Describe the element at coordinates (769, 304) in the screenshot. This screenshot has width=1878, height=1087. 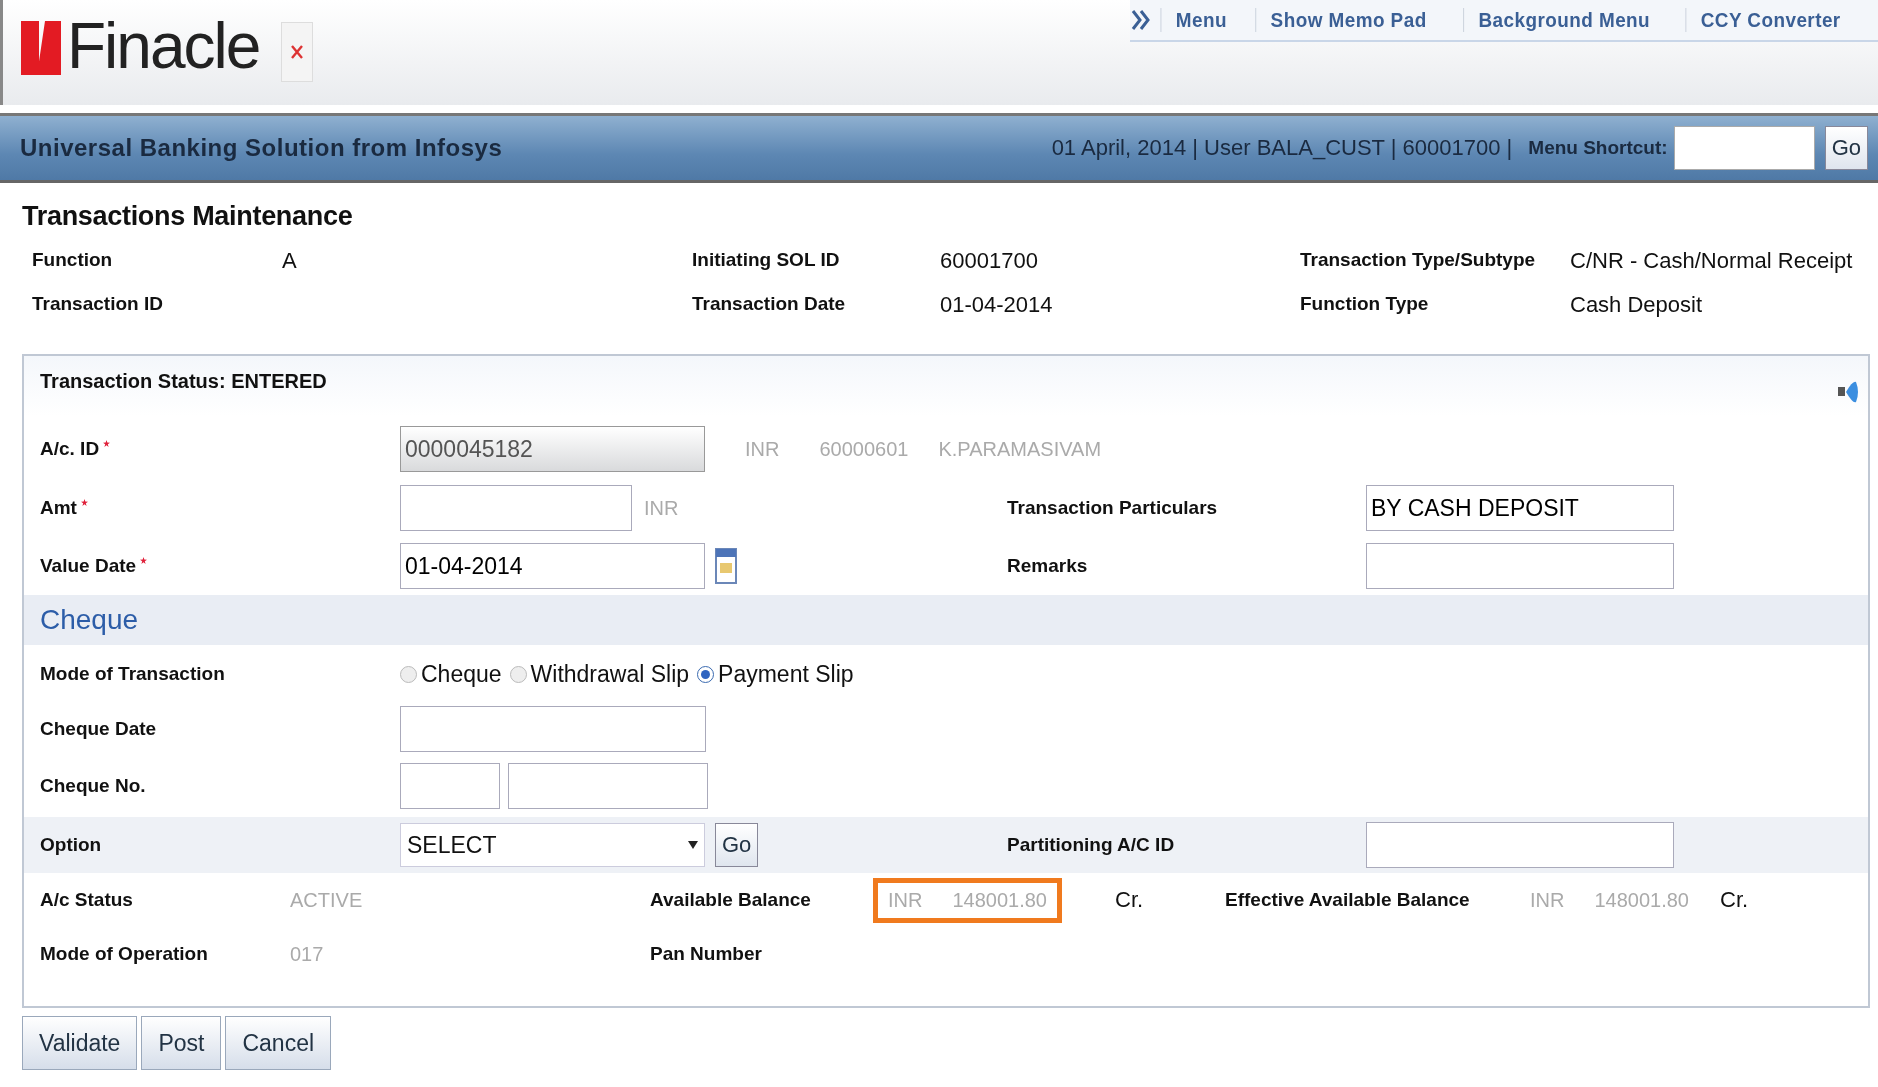
I see `field-label: Transaction Date` at that location.